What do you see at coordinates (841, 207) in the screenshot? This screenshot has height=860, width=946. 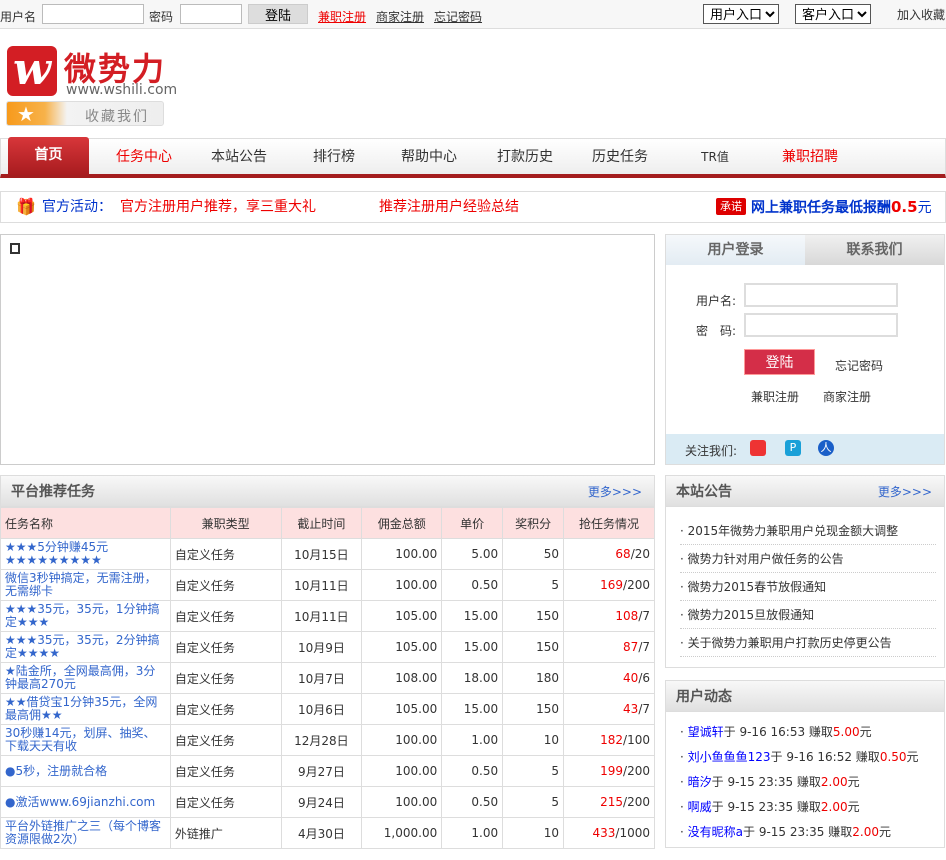 I see `promise-text: 网上兼职任务最低报酬0.5元` at bounding box center [841, 207].